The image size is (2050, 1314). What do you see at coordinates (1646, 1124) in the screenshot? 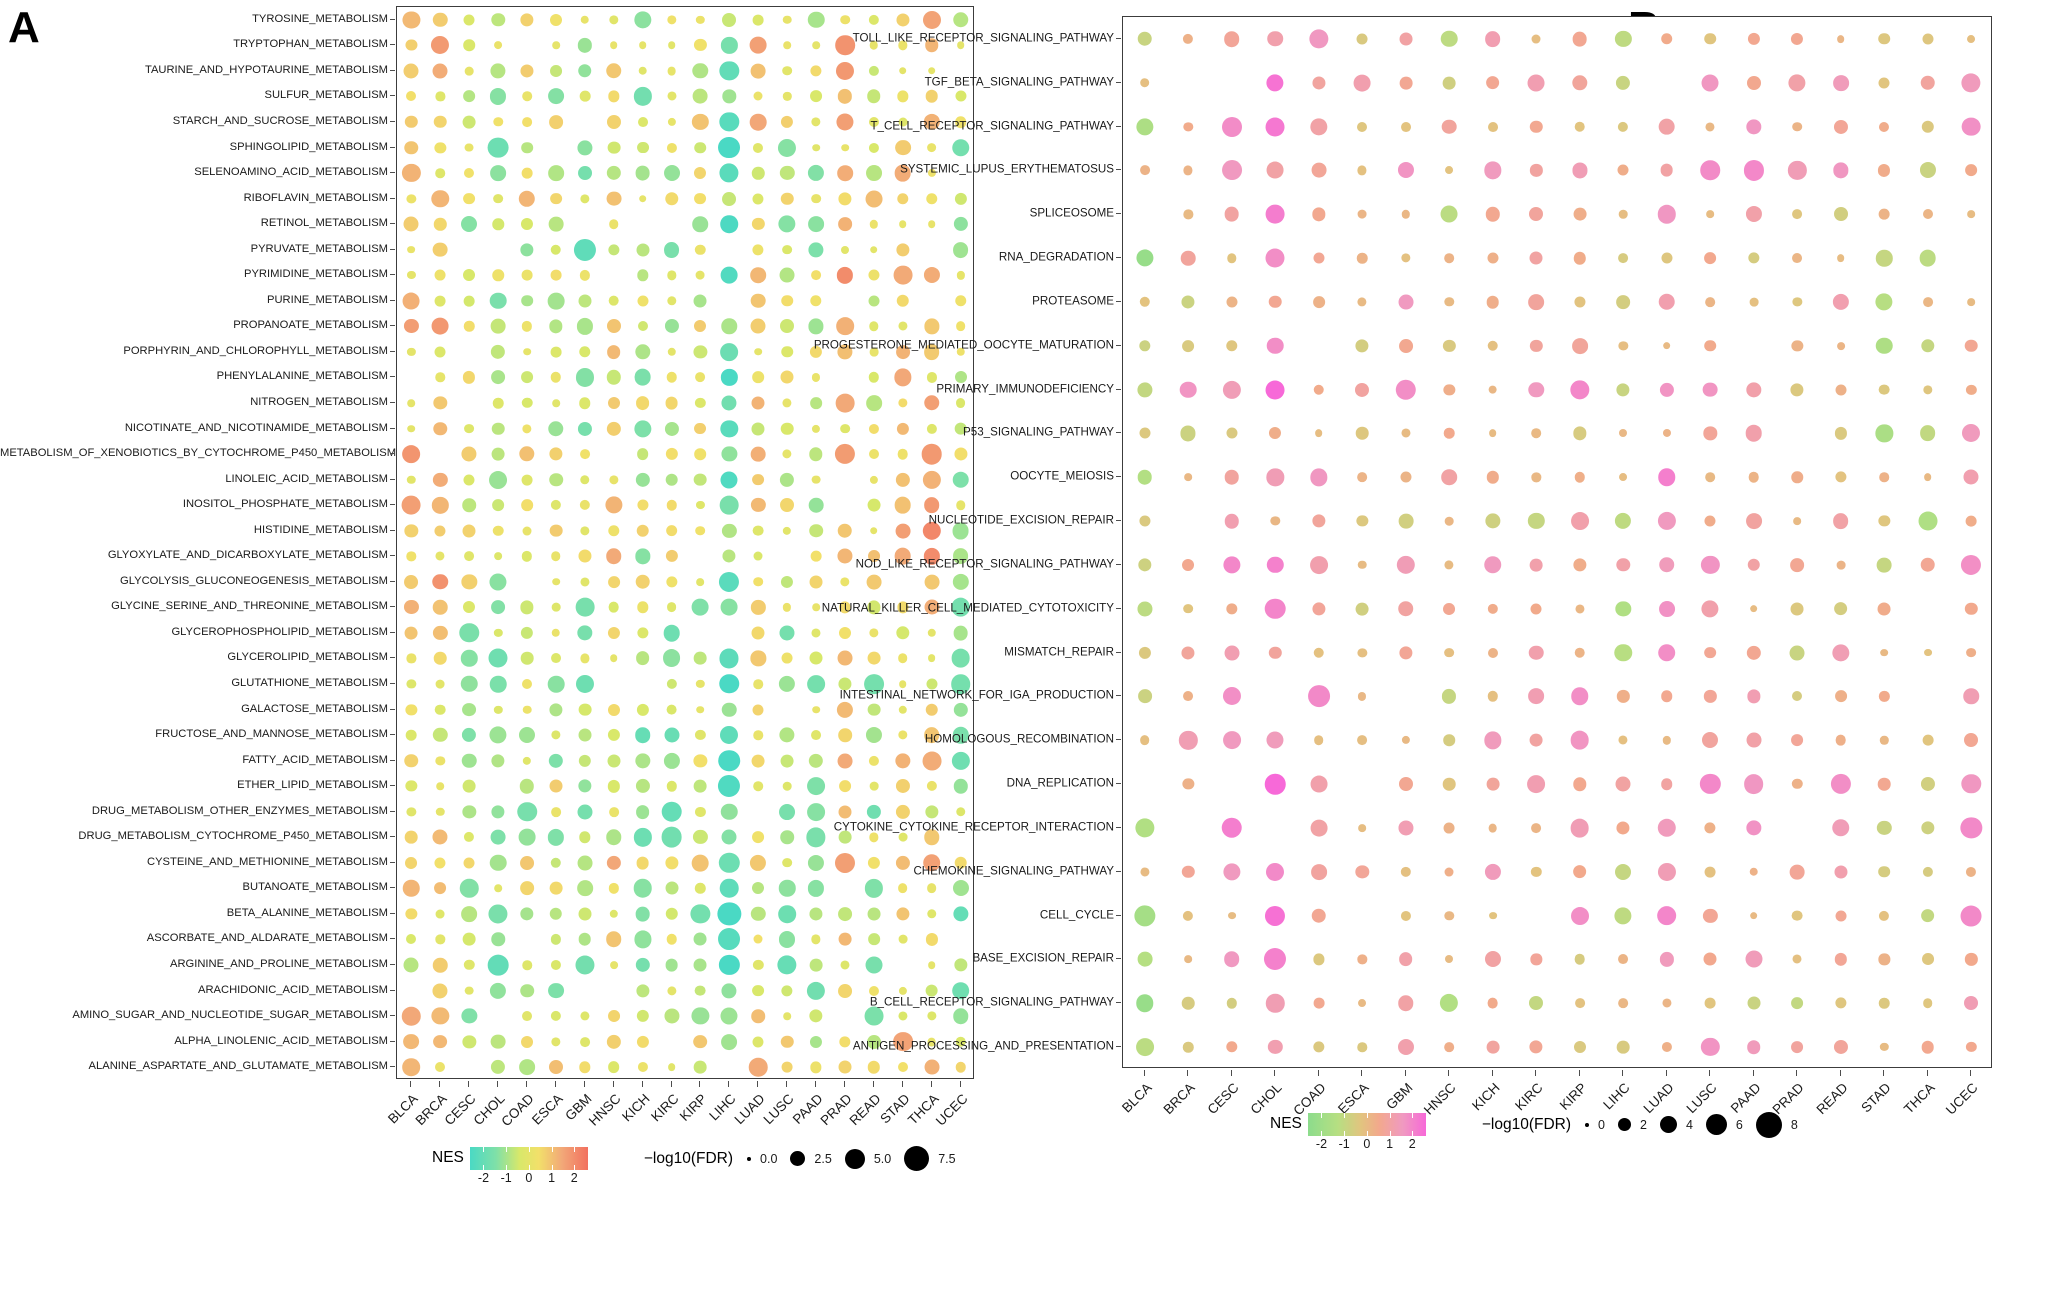
I see `panel-b-size-legend: −log10(FDR) 0 2 4 6 8` at bounding box center [1646, 1124].